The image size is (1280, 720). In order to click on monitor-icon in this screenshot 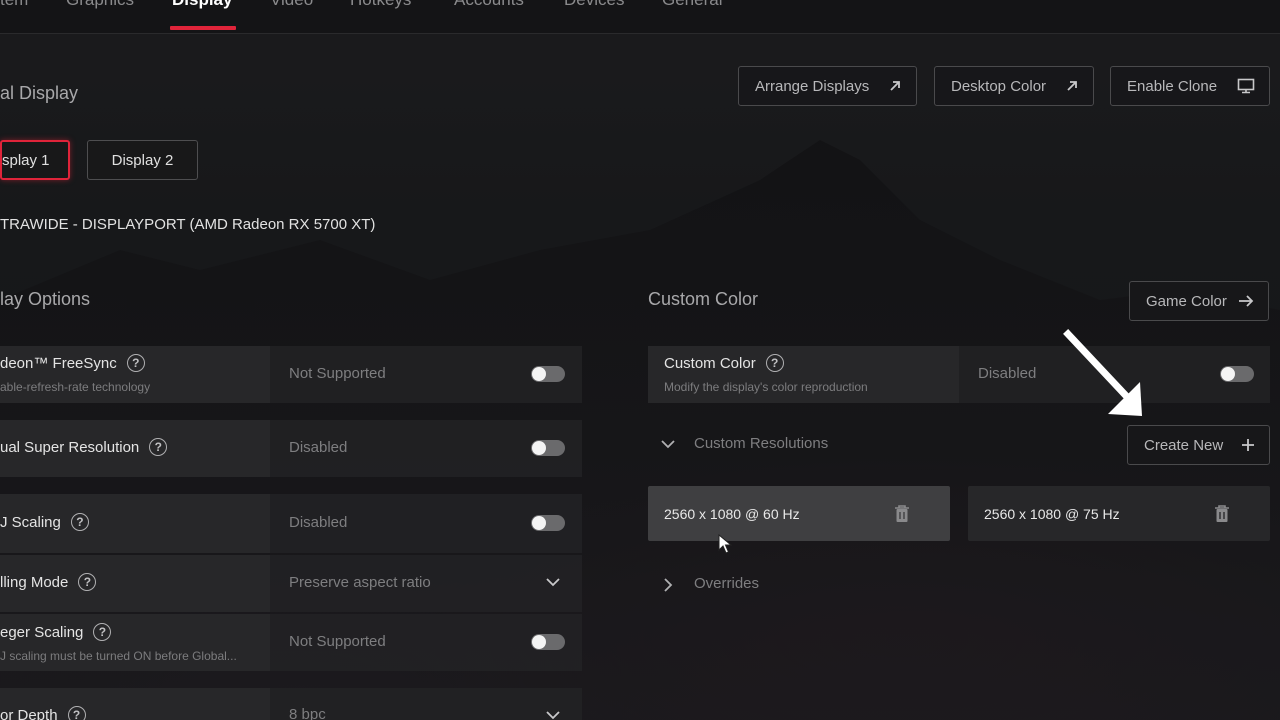, I will do `click(1246, 86)`.